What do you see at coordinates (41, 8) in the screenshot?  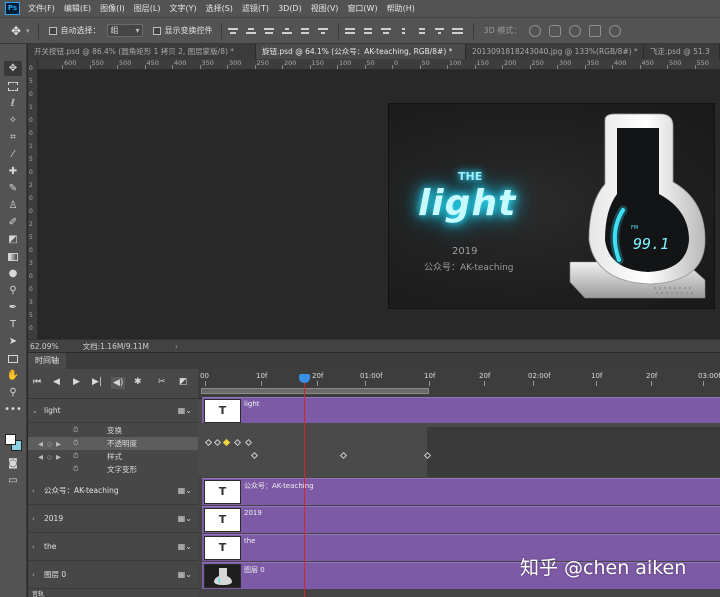 I see `menu-file: 文件(F)` at bounding box center [41, 8].